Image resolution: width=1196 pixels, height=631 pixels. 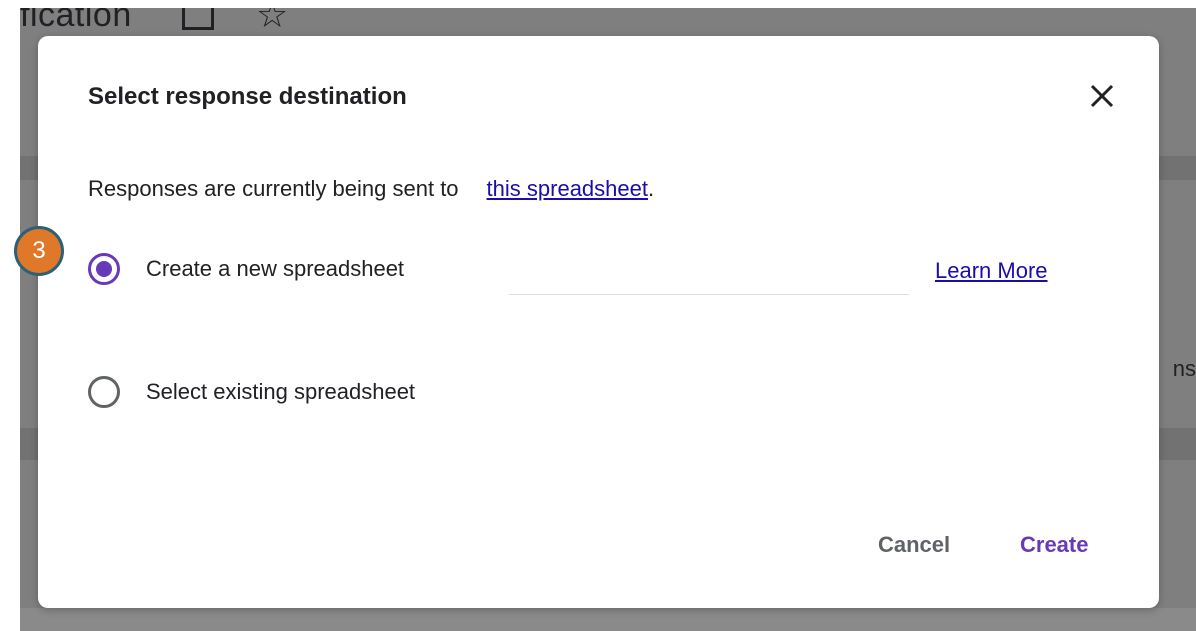 I want to click on new-spreadsheet-name-input, so click(x=709, y=274).